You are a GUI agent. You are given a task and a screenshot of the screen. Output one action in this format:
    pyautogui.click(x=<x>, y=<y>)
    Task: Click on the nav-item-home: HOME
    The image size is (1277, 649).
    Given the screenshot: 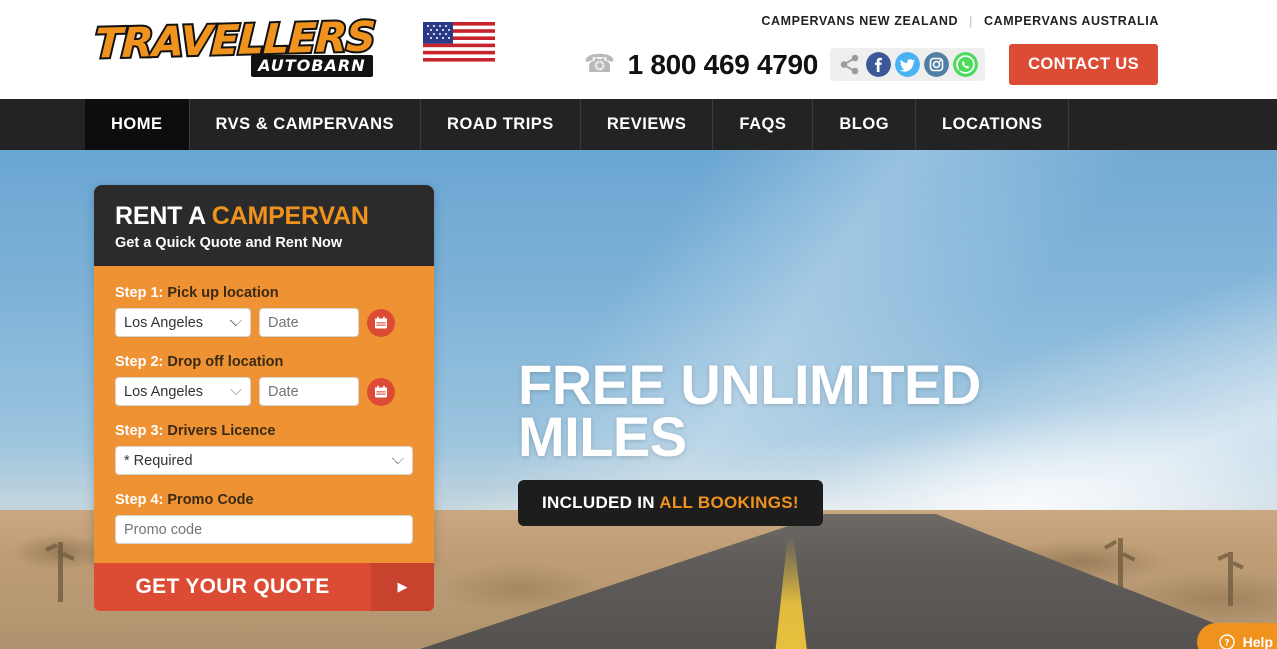 What is the action you would take?
    pyautogui.click(x=137, y=124)
    